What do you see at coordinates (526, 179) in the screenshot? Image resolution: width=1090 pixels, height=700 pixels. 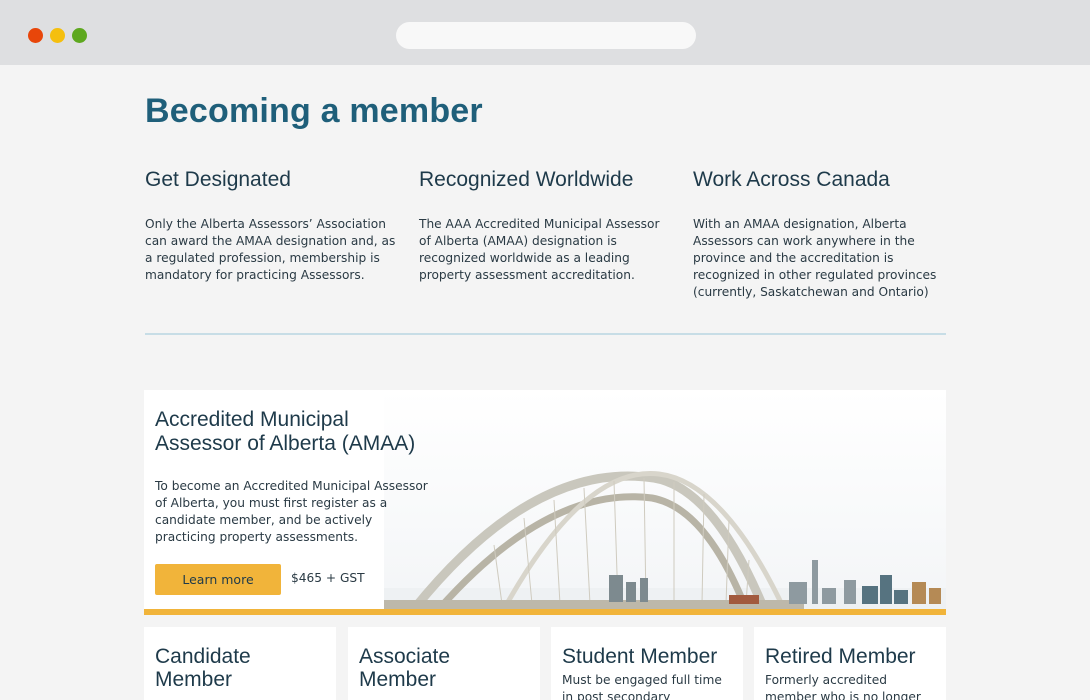 I see `feature-heading: Recognized Worldwide` at bounding box center [526, 179].